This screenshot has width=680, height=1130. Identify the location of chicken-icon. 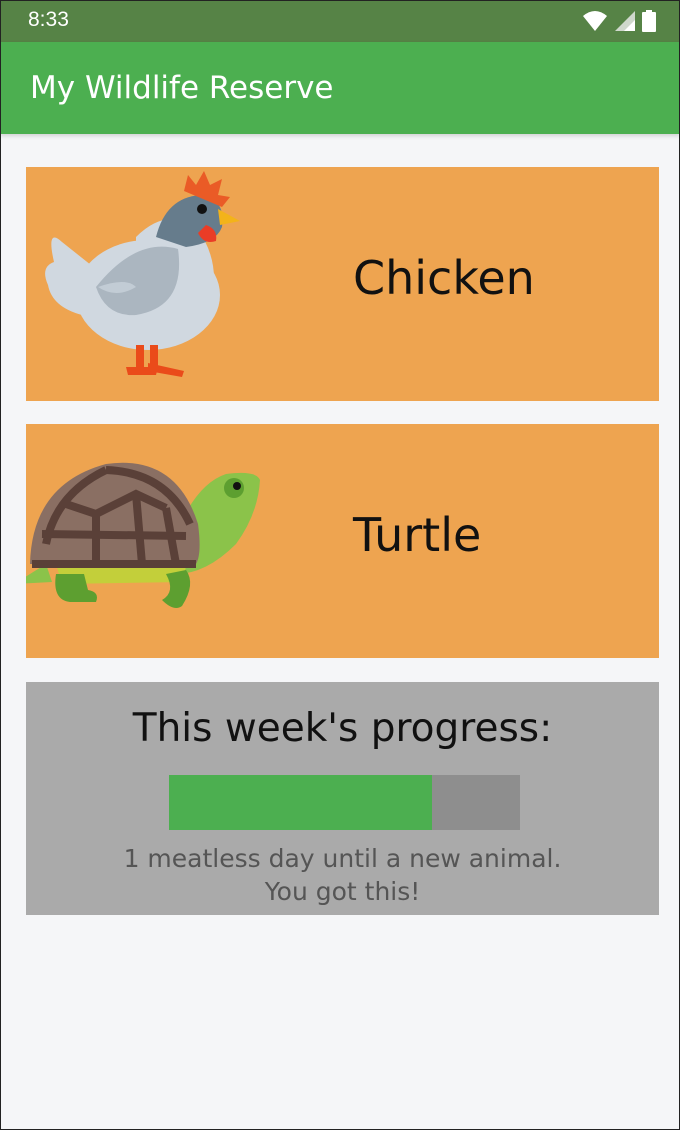
(142, 274).